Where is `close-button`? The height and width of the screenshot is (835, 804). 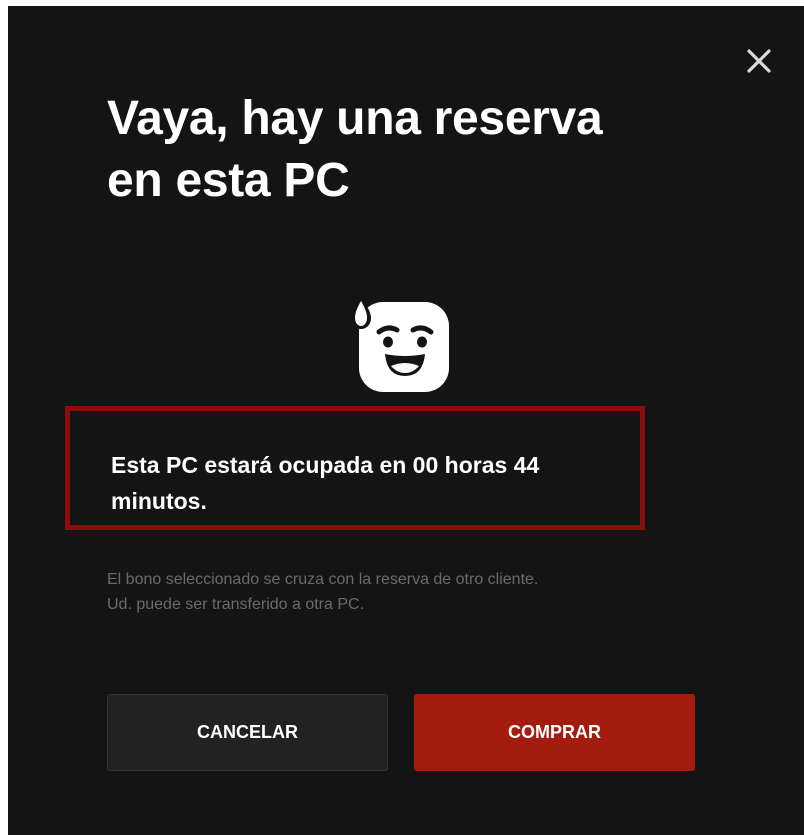
close-button is located at coordinates (759, 61).